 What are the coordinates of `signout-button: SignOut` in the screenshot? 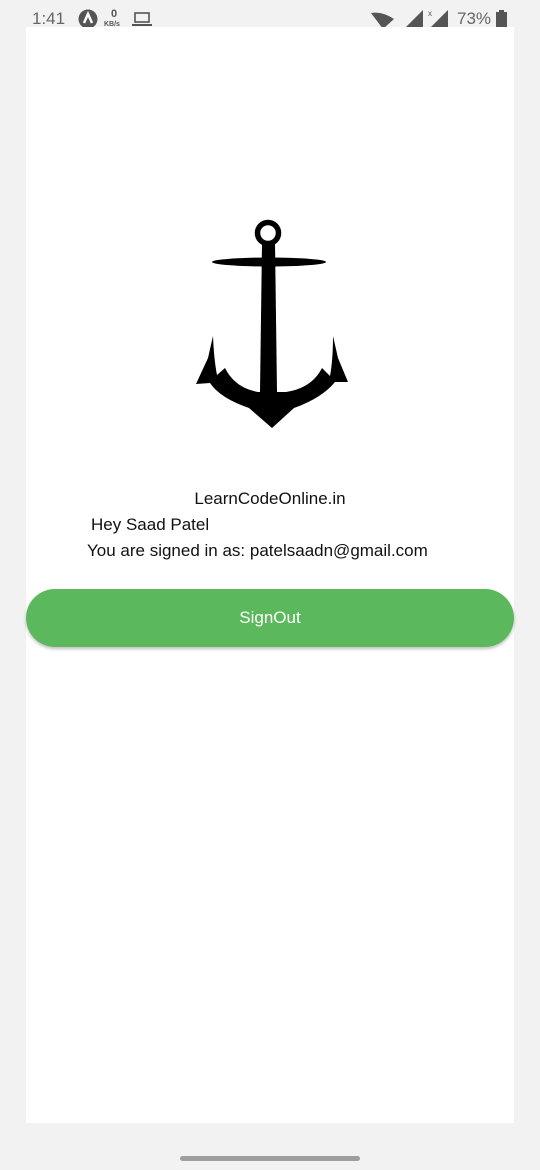 It's located at (270, 618).